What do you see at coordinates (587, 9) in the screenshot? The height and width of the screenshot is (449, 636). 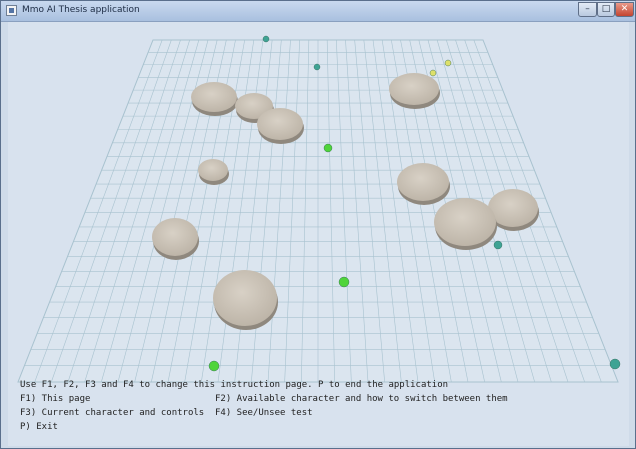 I see `minimize-button: –` at bounding box center [587, 9].